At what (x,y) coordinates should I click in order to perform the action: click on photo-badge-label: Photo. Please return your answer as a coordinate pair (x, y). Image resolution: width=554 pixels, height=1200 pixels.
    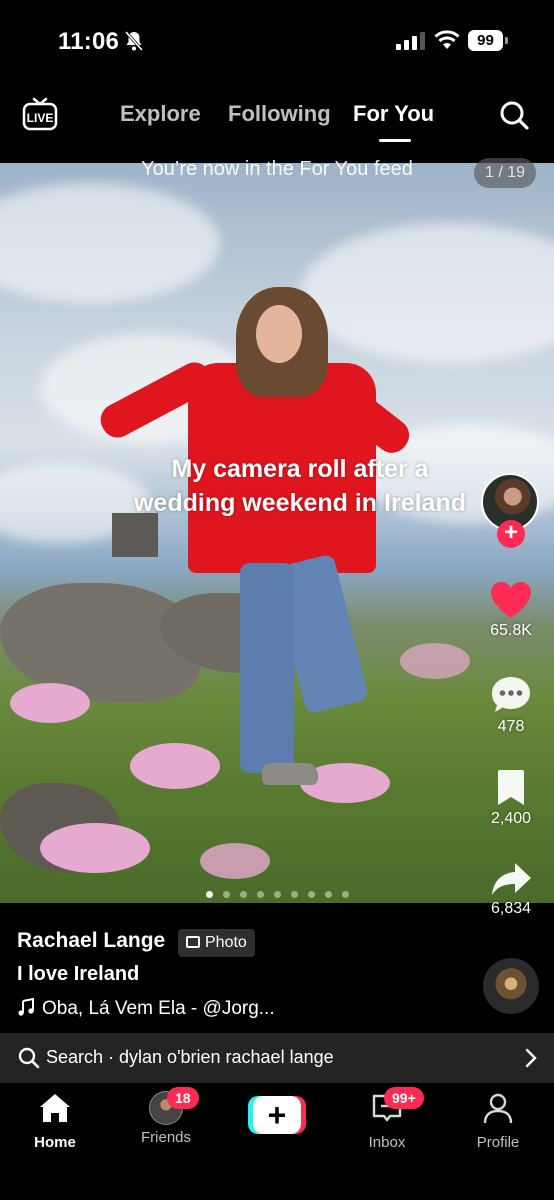
    Looking at the image, I should click on (226, 942).